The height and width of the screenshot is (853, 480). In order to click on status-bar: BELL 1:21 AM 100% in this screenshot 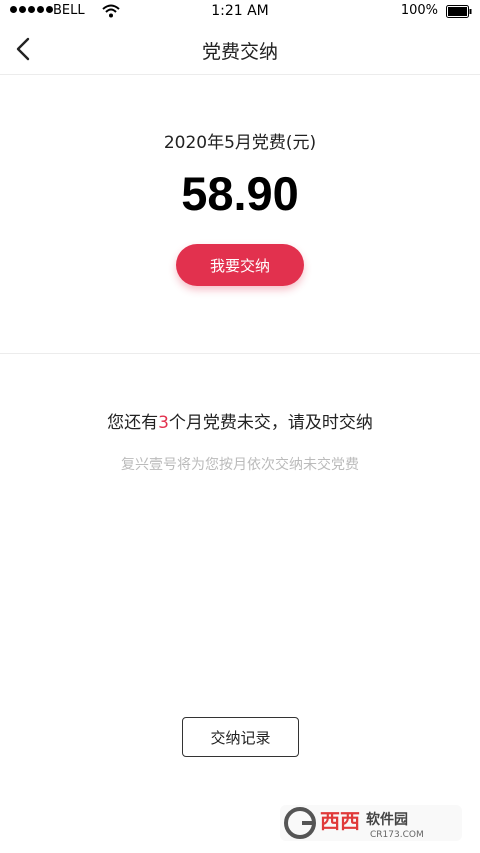, I will do `click(240, 12)`.